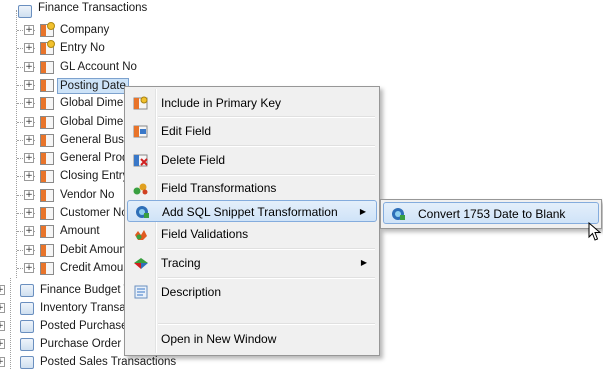 The height and width of the screenshot is (371, 603). What do you see at coordinates (142, 212) in the screenshot?
I see `sql-snippet-icon` at bounding box center [142, 212].